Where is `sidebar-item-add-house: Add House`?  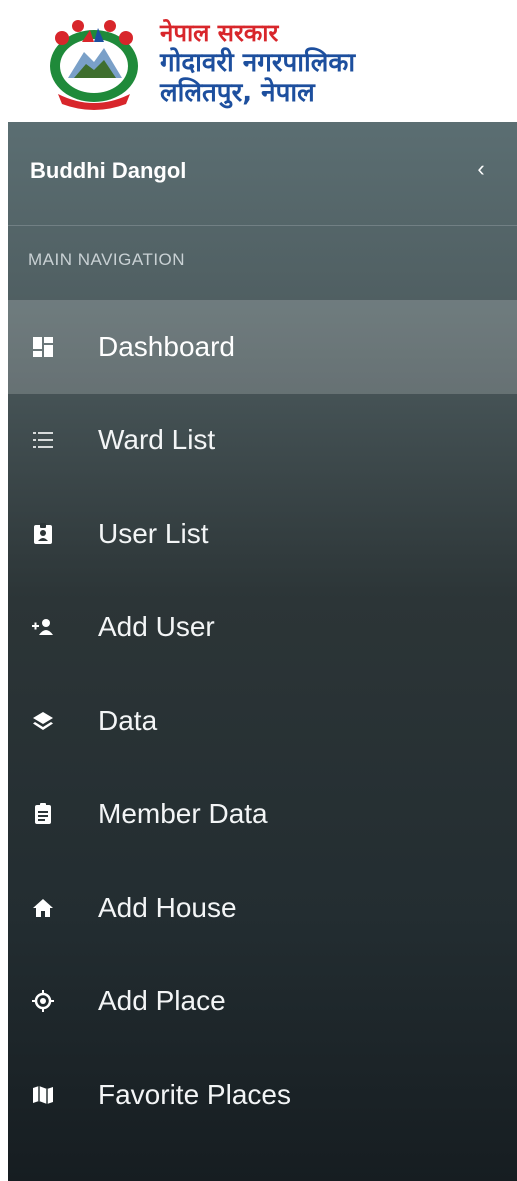 sidebar-item-add-house: Add House is located at coordinates (262, 908).